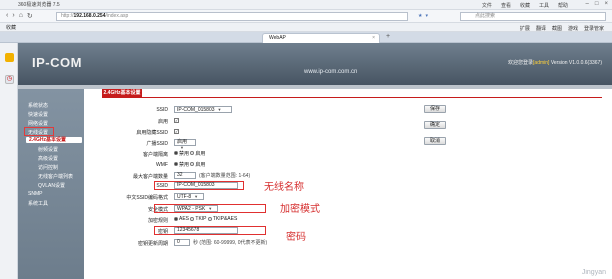  What do you see at coordinates (38, 123) in the screenshot?
I see `sidebar-item-network: 网络设置` at bounding box center [38, 123].